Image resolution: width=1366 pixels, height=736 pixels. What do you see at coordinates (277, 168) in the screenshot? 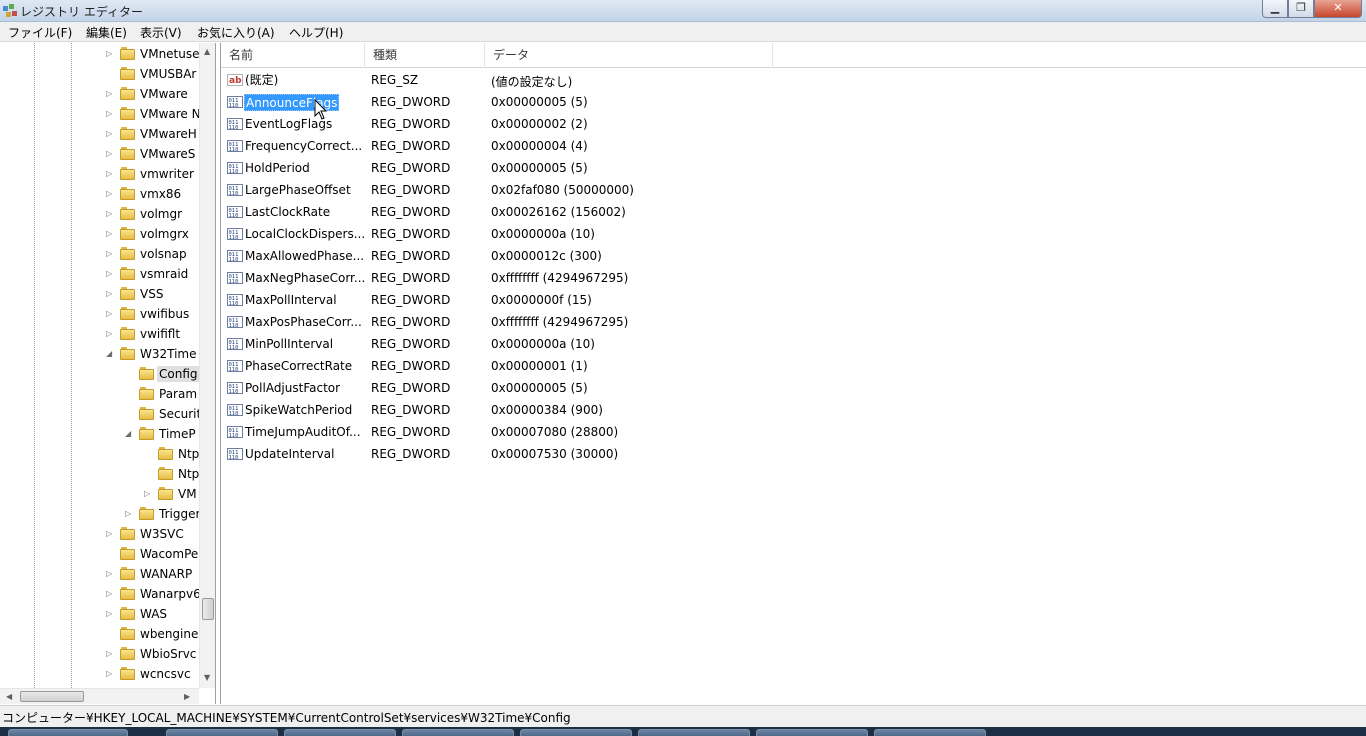
I see `value-name: HoldPeriod` at bounding box center [277, 168].